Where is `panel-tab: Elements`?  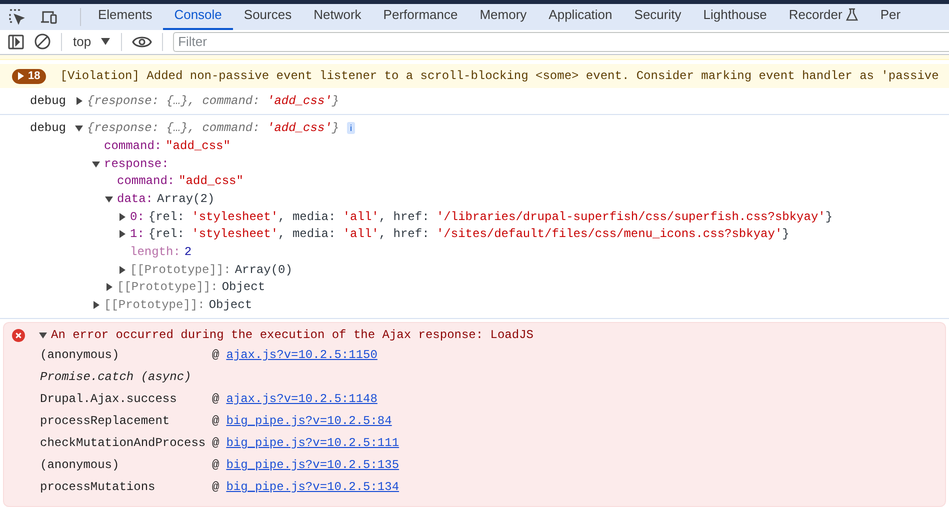 panel-tab: Elements is located at coordinates (125, 17).